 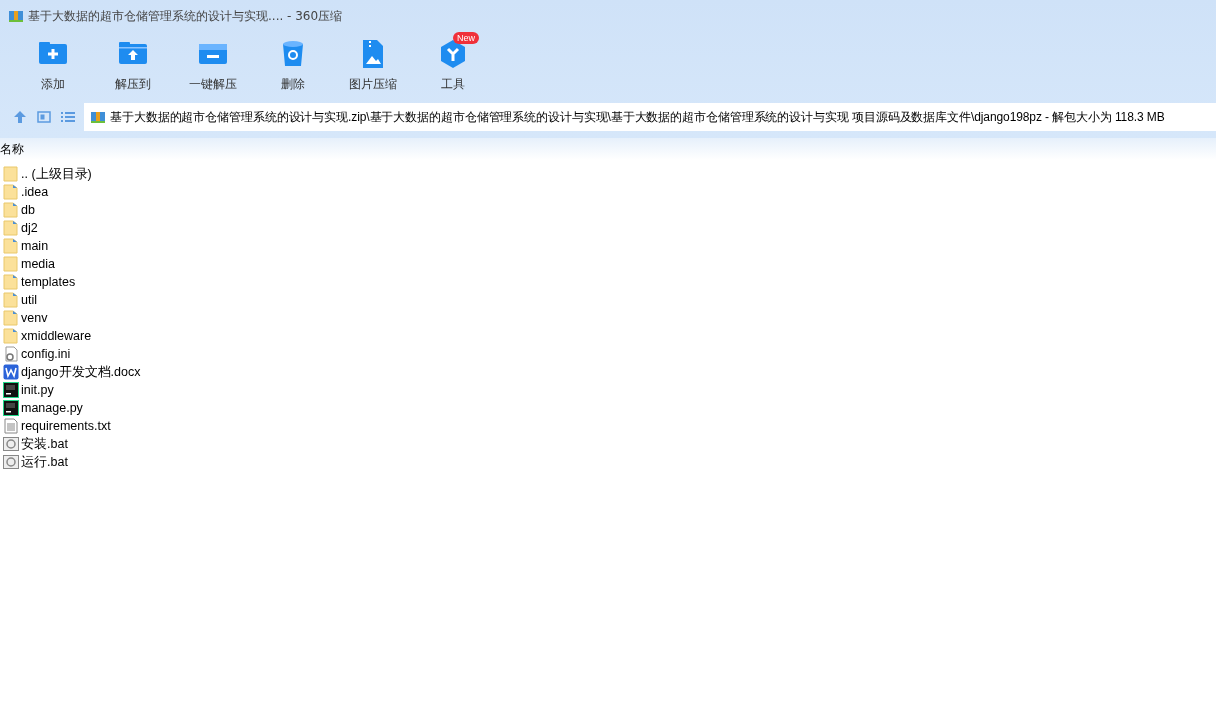 What do you see at coordinates (20, 117) in the screenshot?
I see `up-arrow-icon` at bounding box center [20, 117].